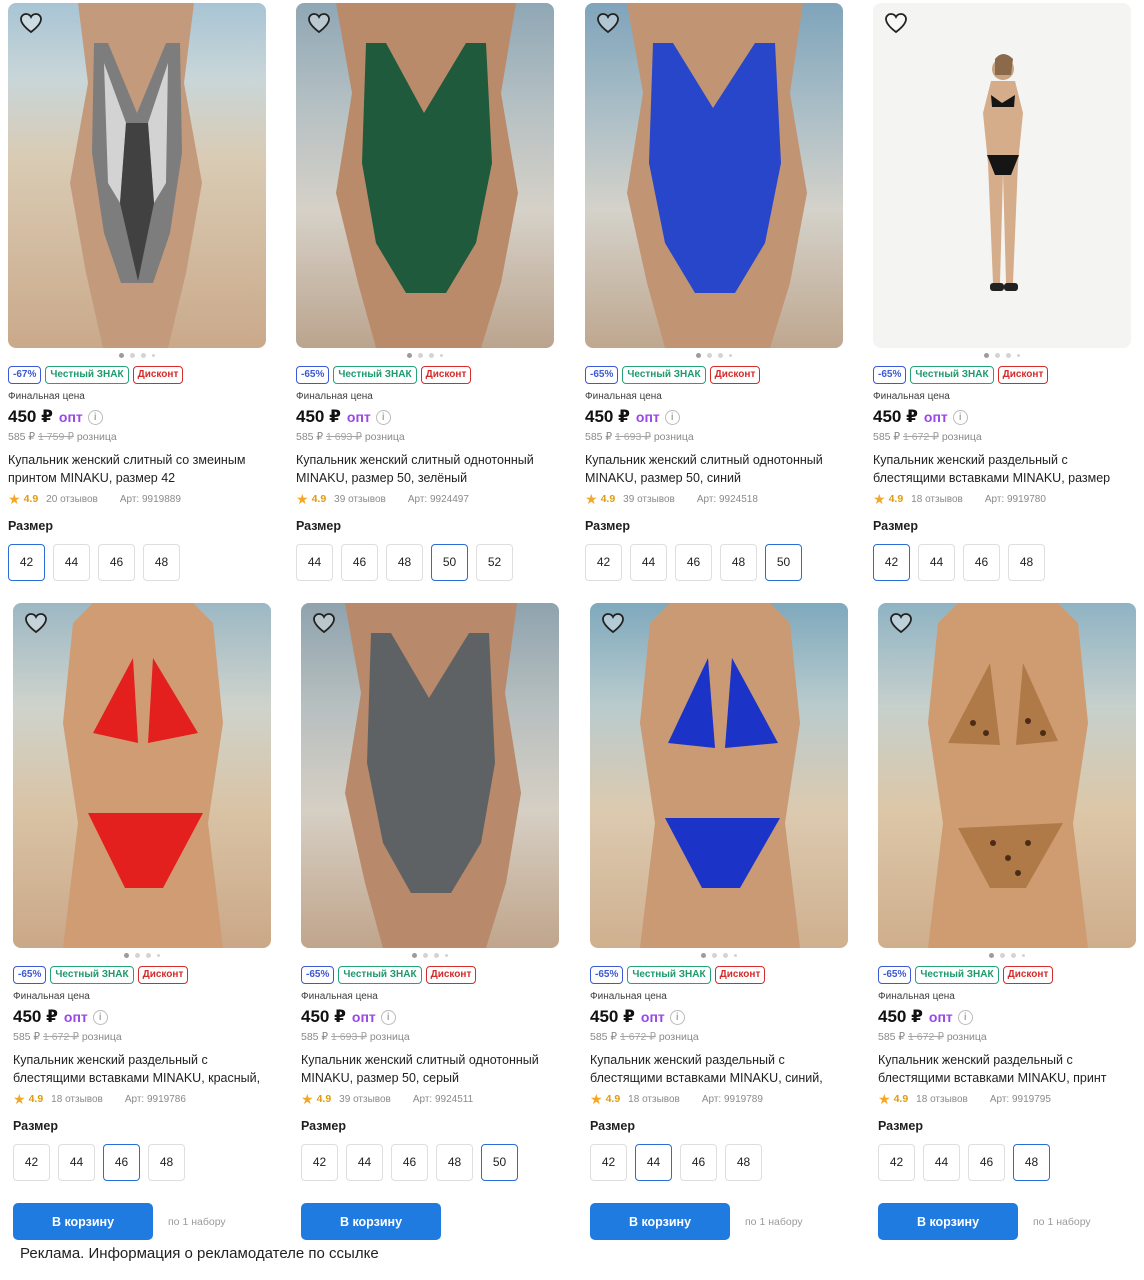 The image size is (1144, 1280). I want to click on reviews-count: 20 отзывов, so click(72, 499).